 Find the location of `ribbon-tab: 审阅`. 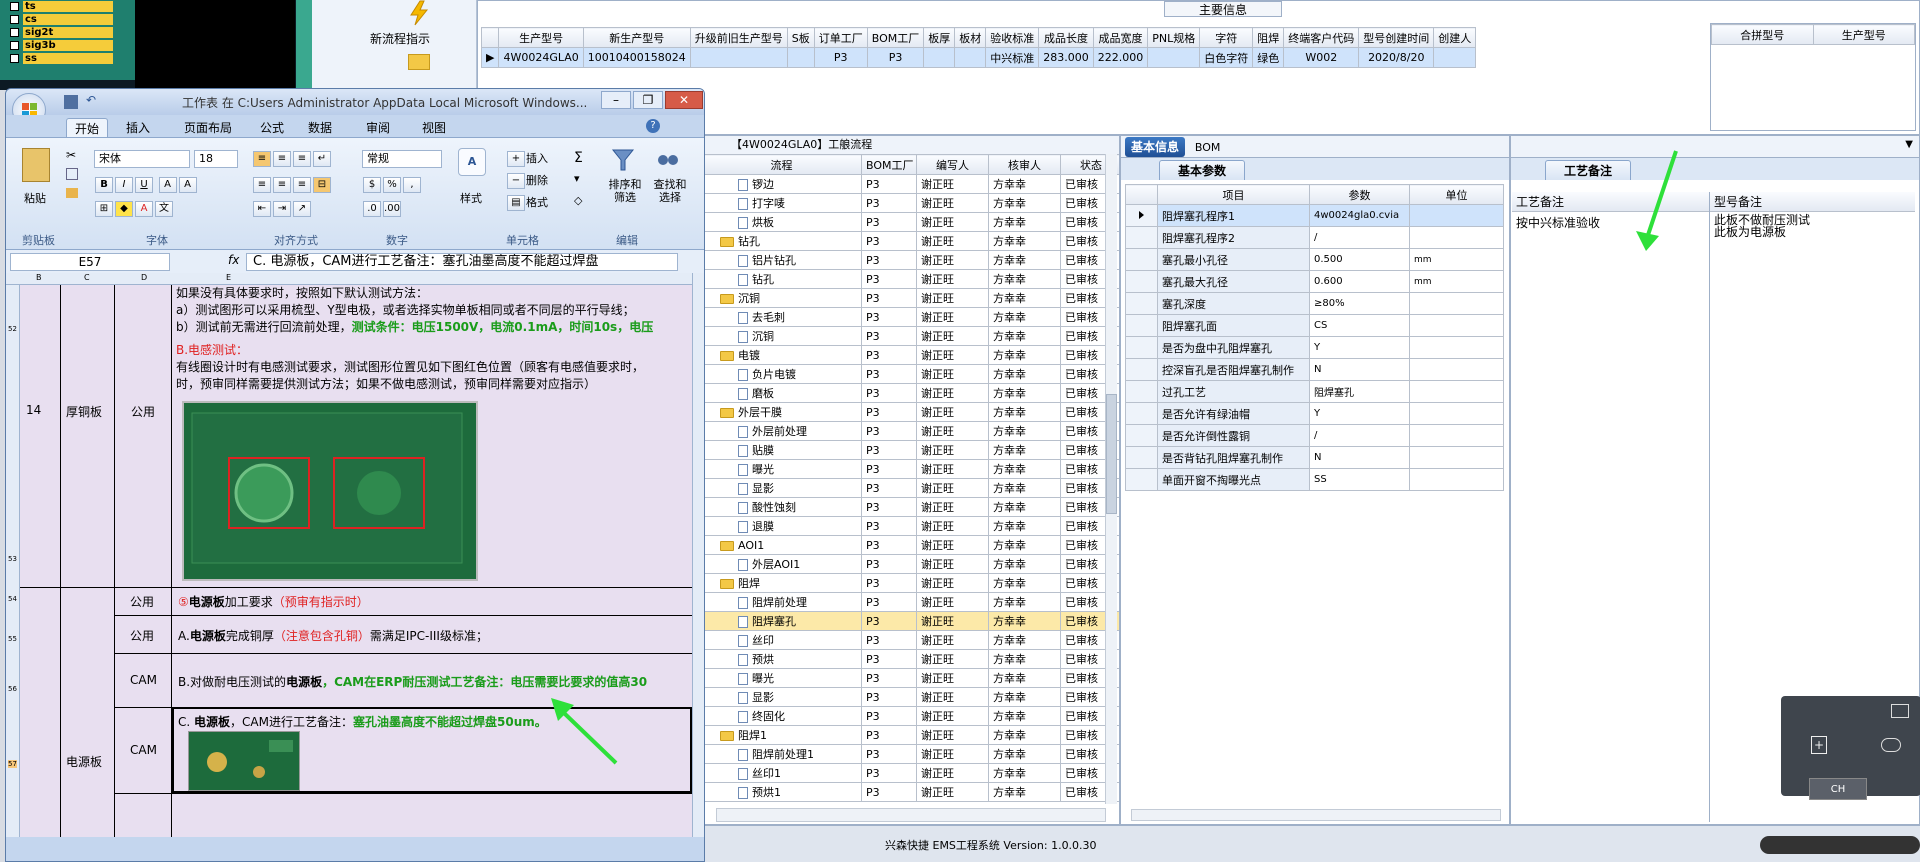

ribbon-tab: 审阅 is located at coordinates (378, 127).